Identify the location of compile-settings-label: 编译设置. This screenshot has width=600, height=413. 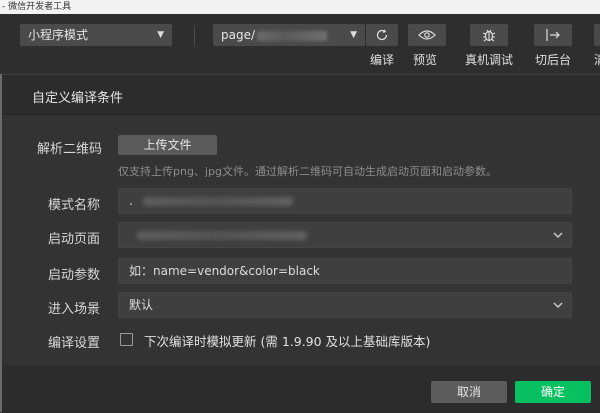
(73, 343).